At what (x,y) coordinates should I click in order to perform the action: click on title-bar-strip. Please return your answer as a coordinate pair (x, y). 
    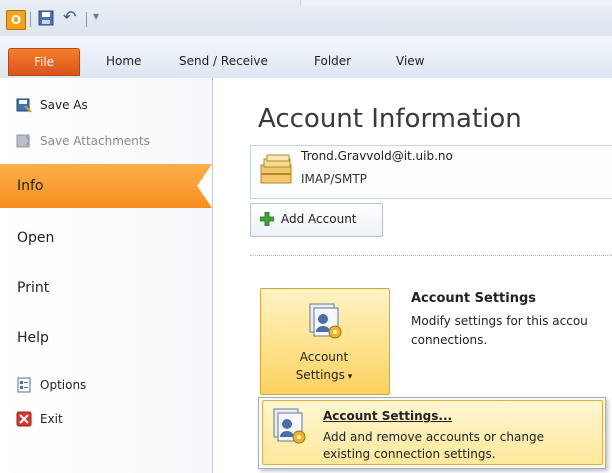
    Looking at the image, I should click on (456, 3).